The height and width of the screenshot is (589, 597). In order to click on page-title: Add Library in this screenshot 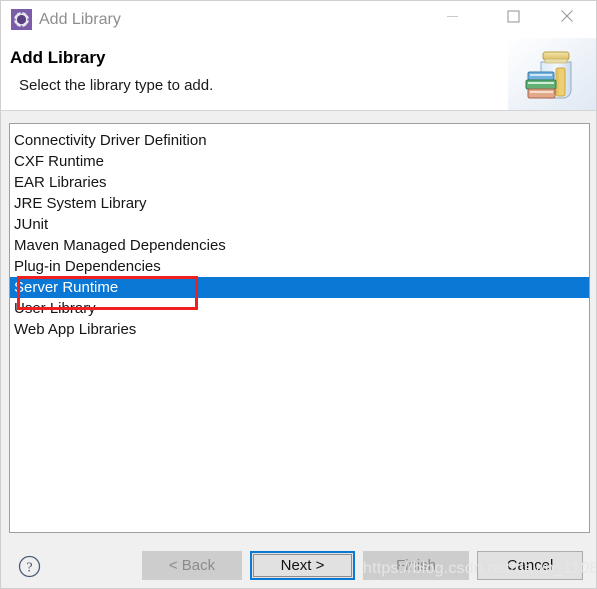, I will do `click(58, 57)`.